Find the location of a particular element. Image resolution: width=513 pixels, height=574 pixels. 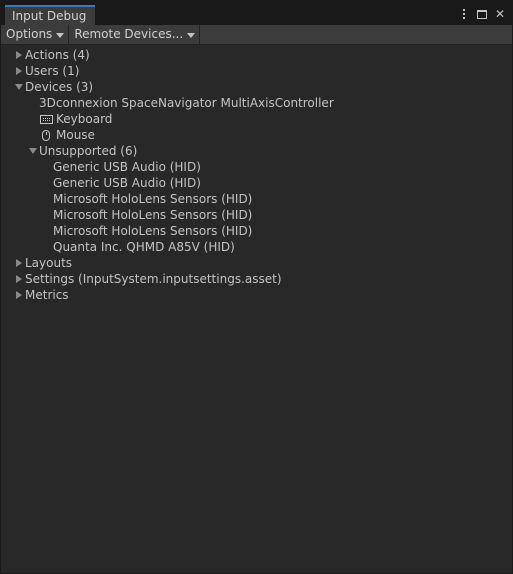

window-controls: ✕ is located at coordinates (482, 14).